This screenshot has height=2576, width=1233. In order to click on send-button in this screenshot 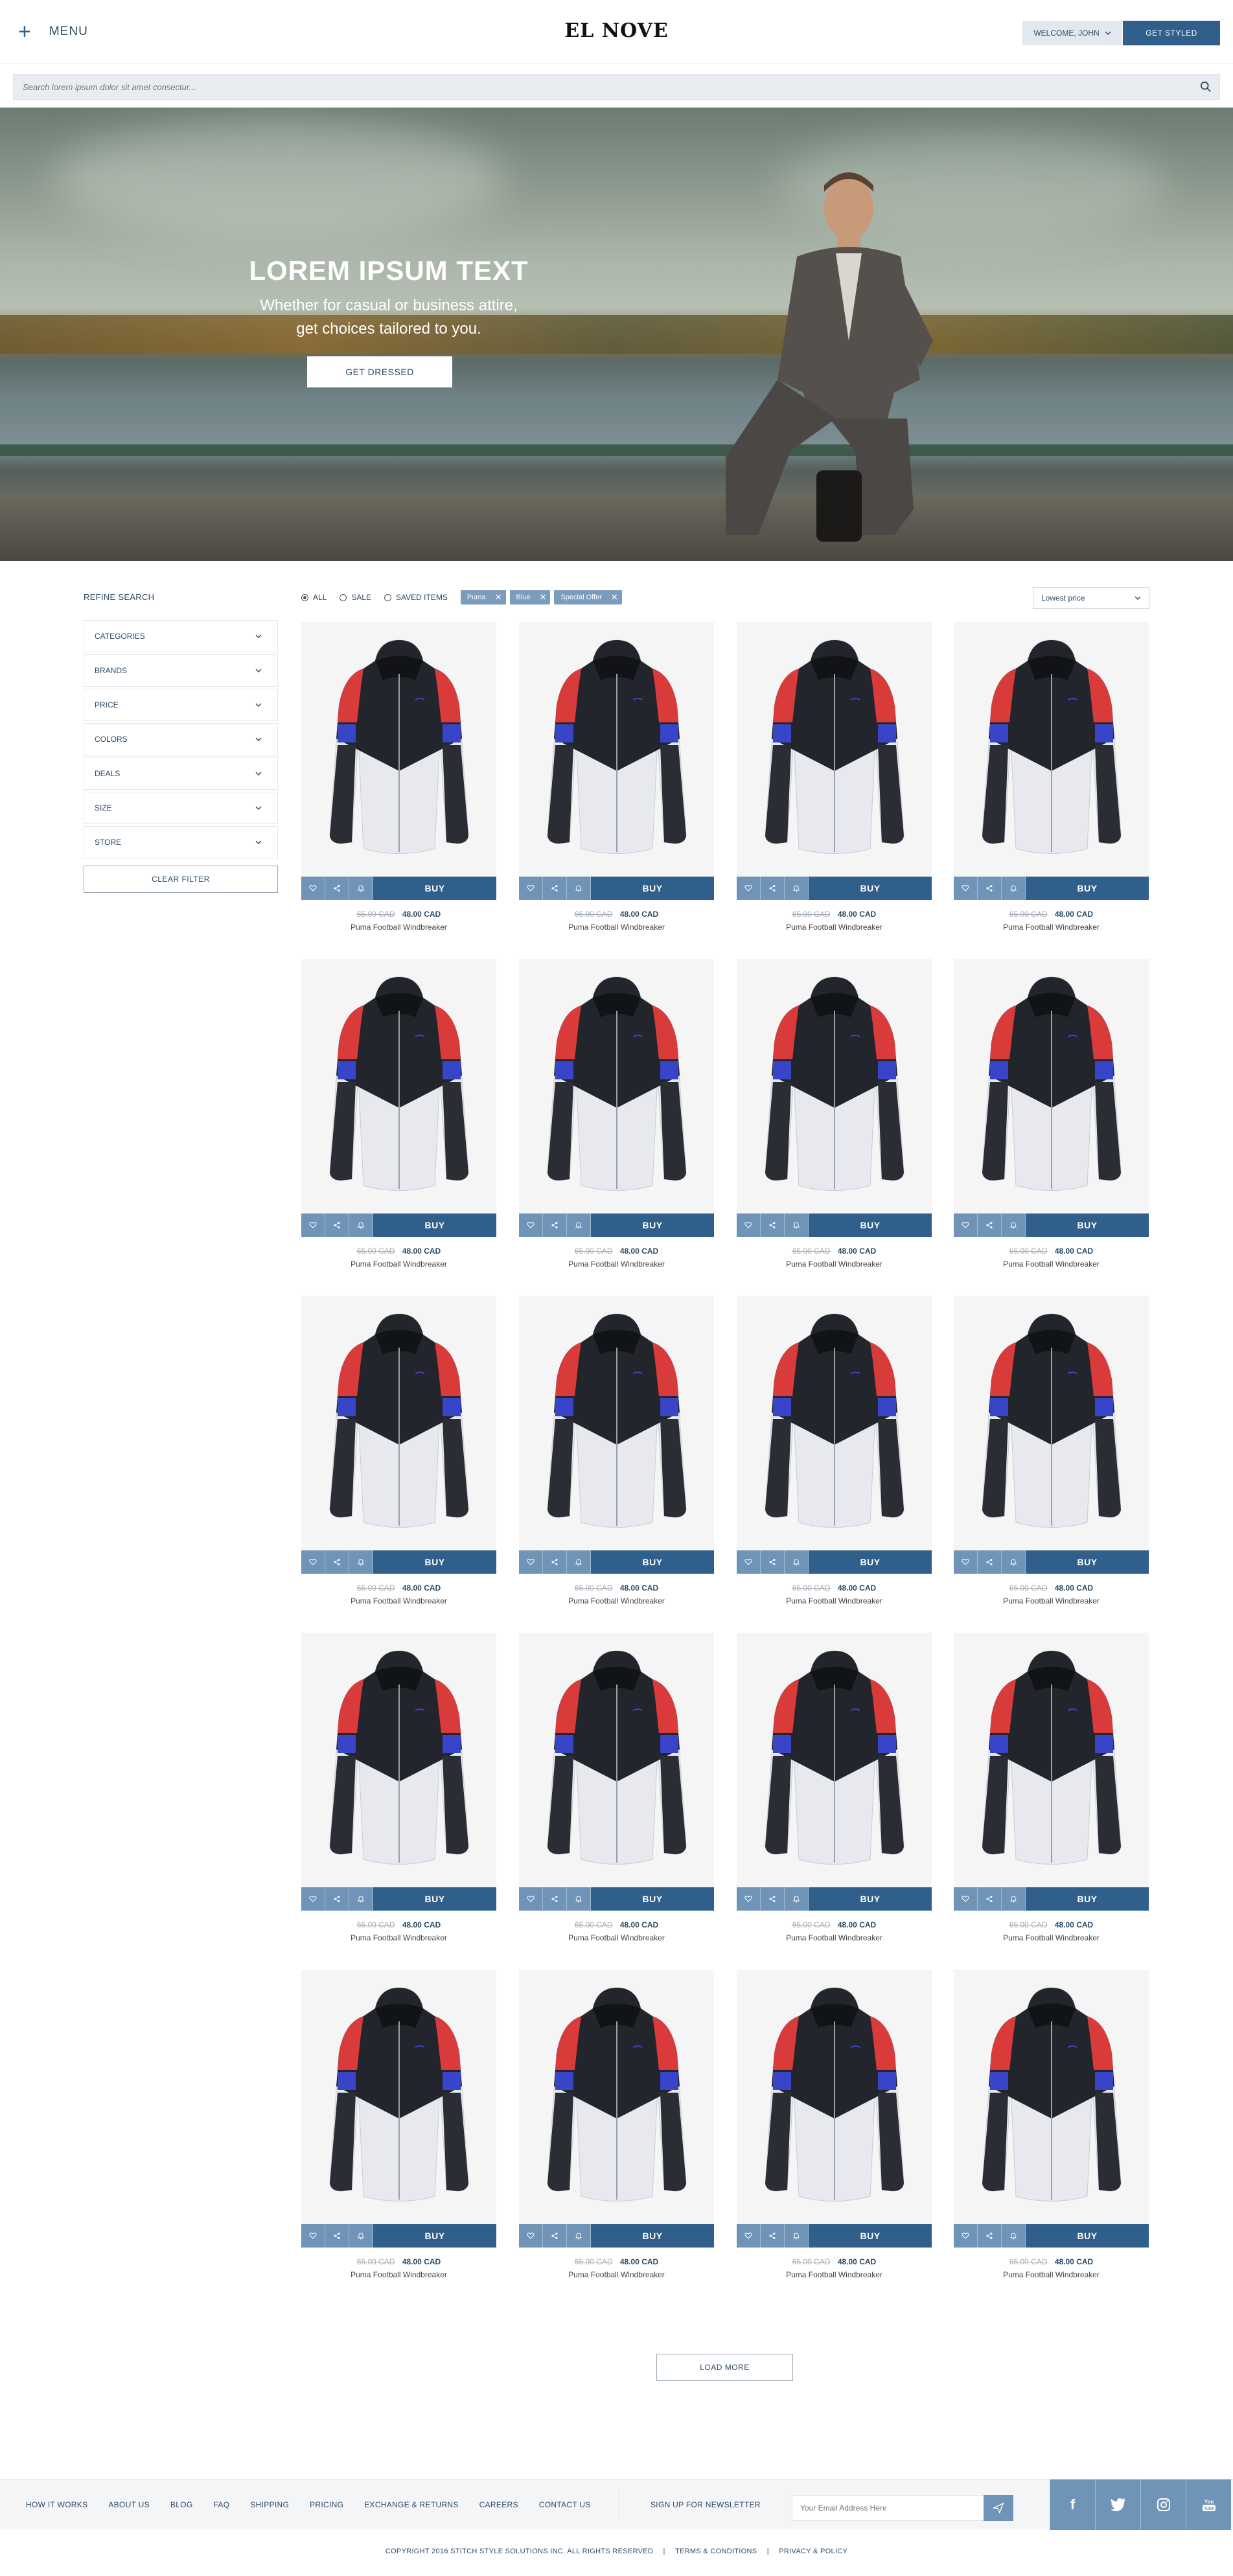, I will do `click(998, 2508)`.